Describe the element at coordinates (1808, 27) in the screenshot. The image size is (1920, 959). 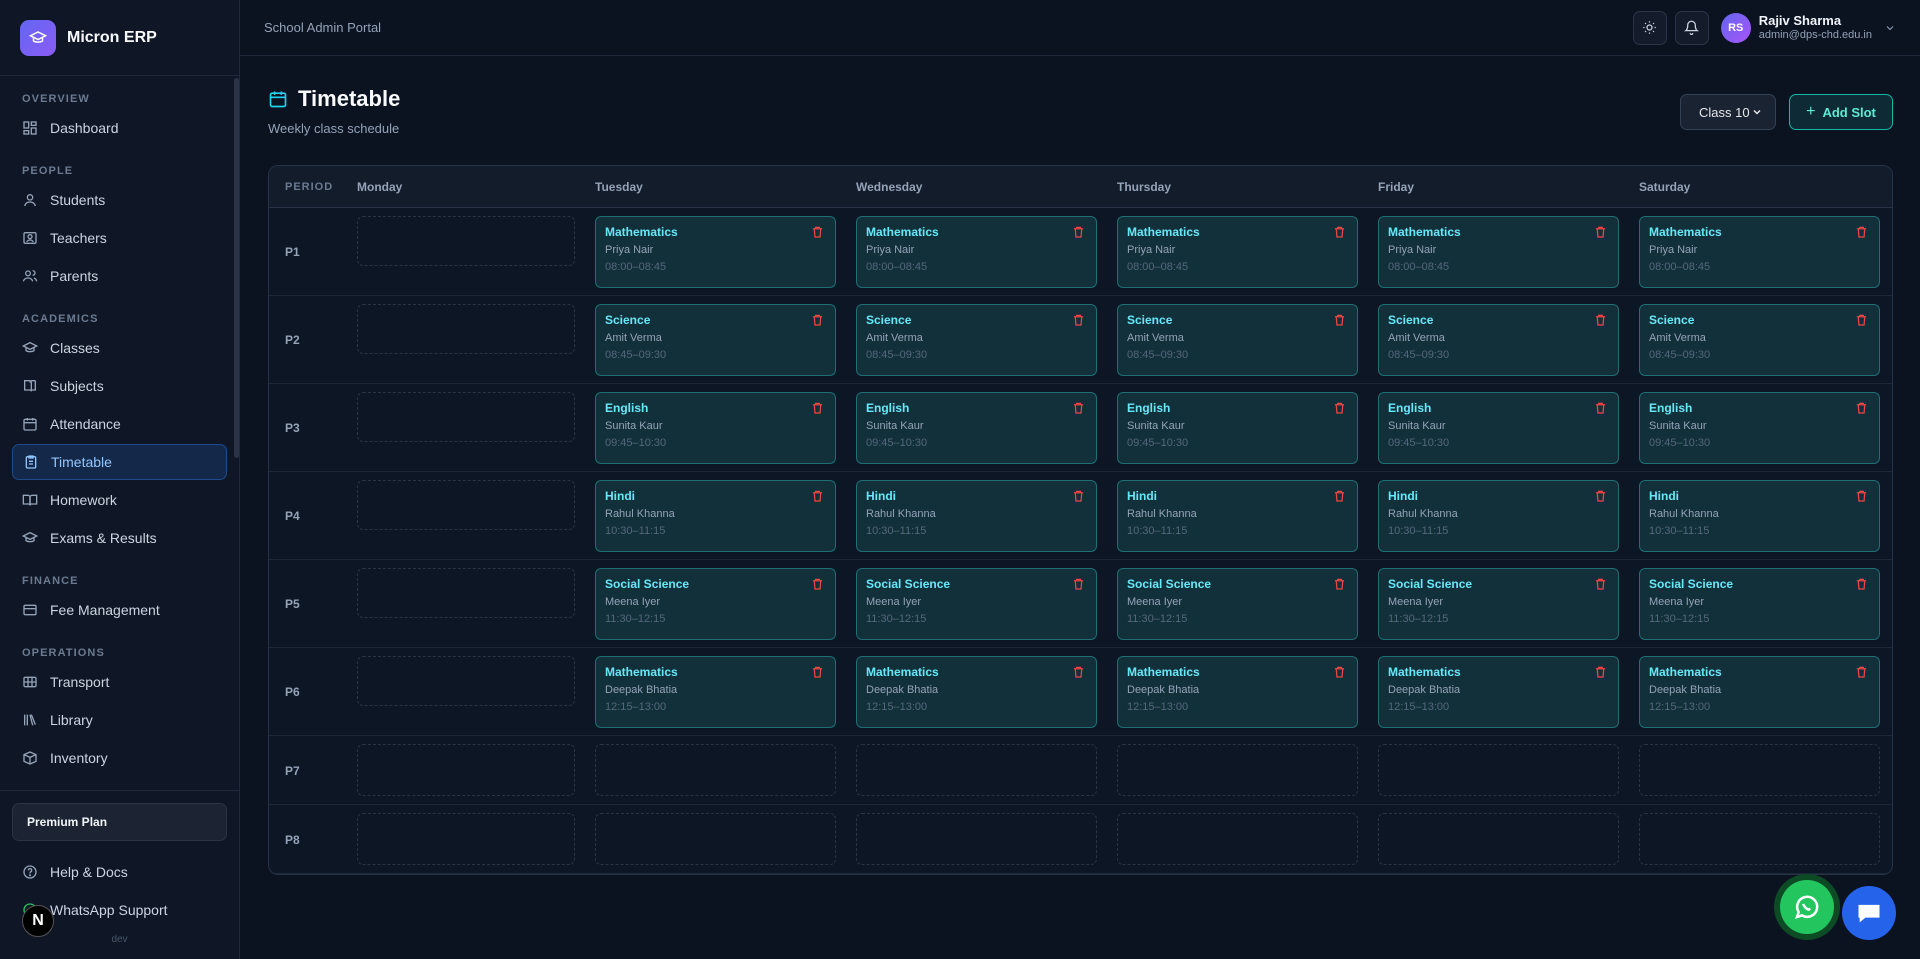
I see `user-menu: RS Rajiv Sharma admin@dps-chd.edu.in` at that location.